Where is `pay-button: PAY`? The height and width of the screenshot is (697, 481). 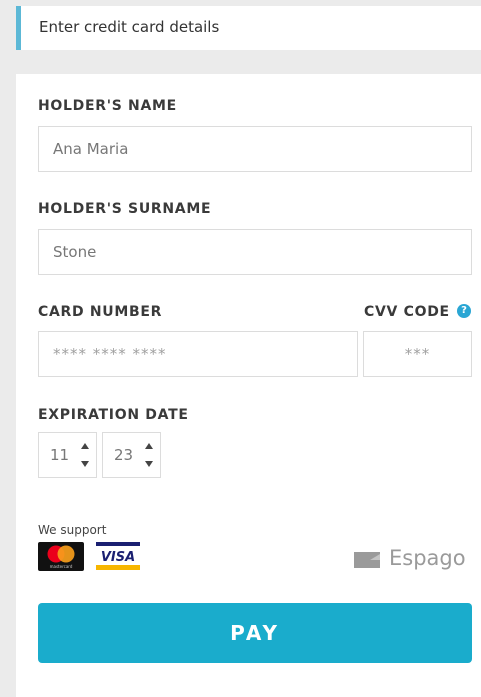 pay-button: PAY is located at coordinates (255, 633).